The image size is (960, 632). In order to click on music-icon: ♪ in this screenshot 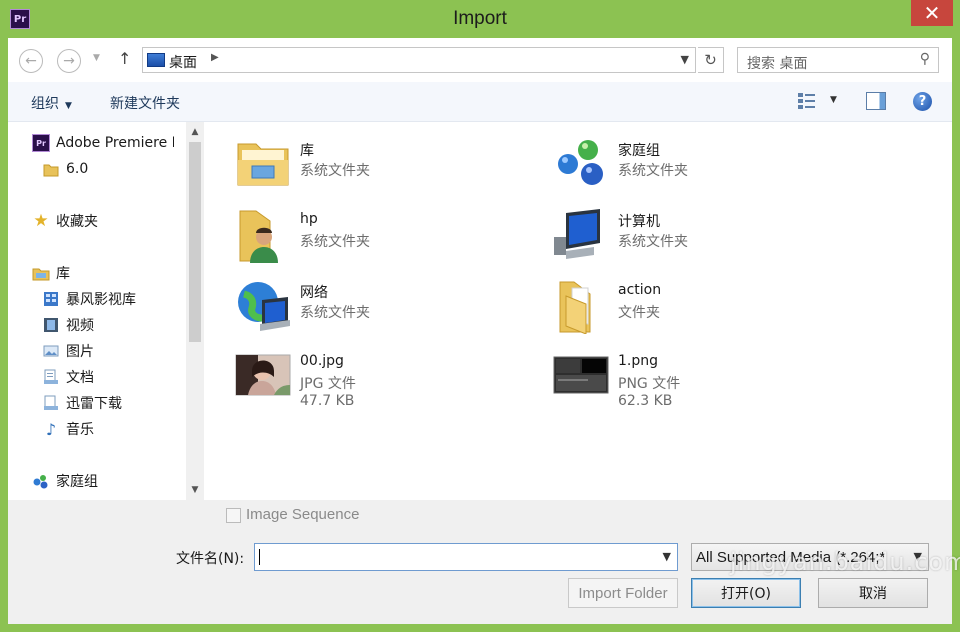, I will do `click(51, 429)`.